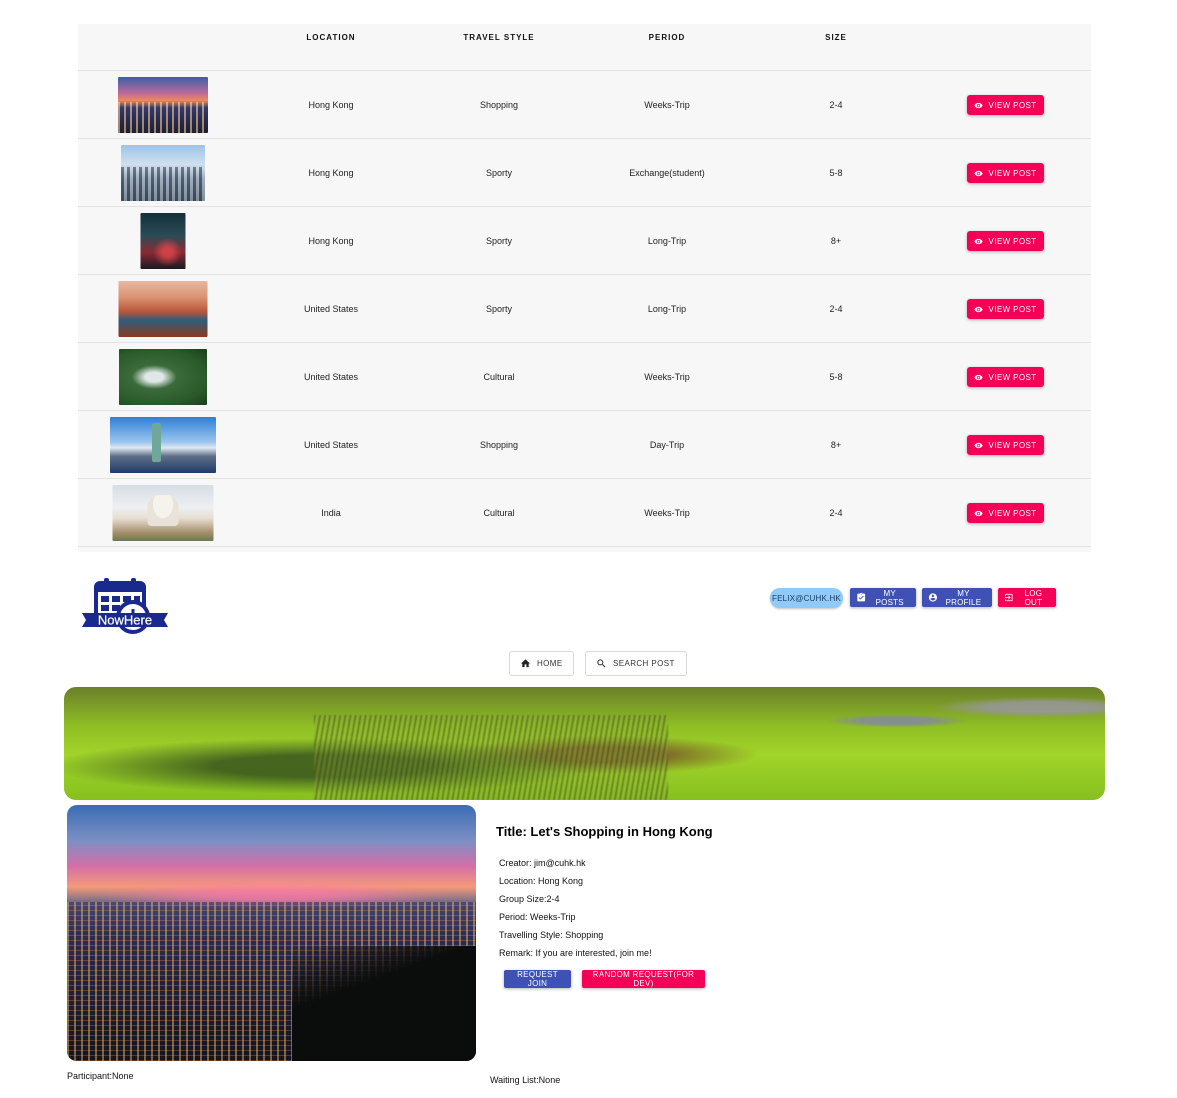 The image size is (1177, 1098). I want to click on logout-icon, so click(1009, 597).